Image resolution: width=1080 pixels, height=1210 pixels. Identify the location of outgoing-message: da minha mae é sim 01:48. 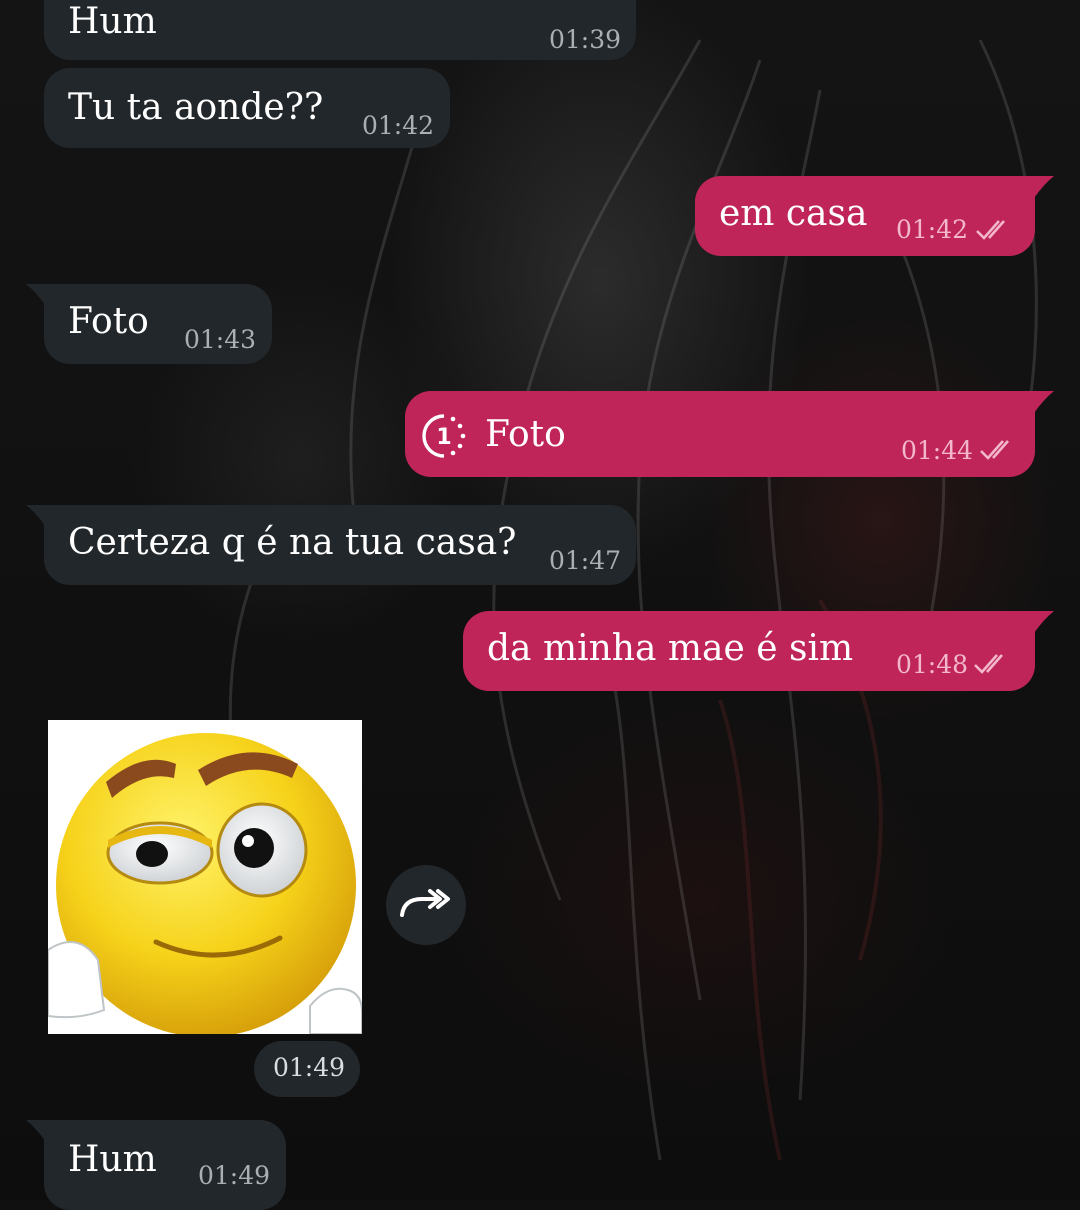
(749, 651).